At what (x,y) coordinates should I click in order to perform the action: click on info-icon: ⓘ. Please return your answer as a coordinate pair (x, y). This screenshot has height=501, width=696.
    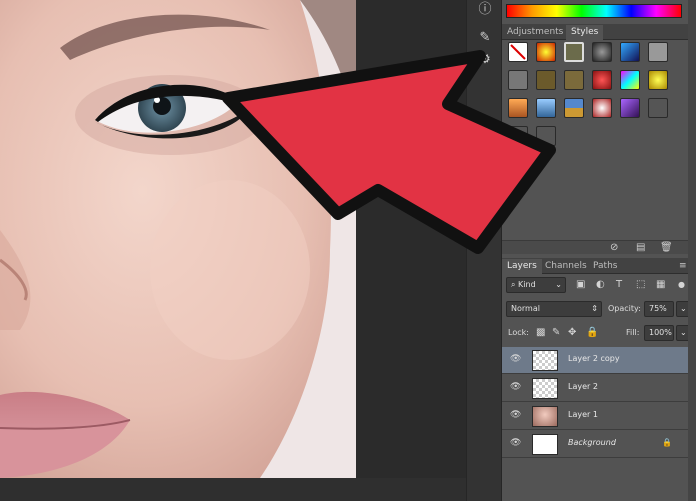
    Looking at the image, I should click on (485, 10).